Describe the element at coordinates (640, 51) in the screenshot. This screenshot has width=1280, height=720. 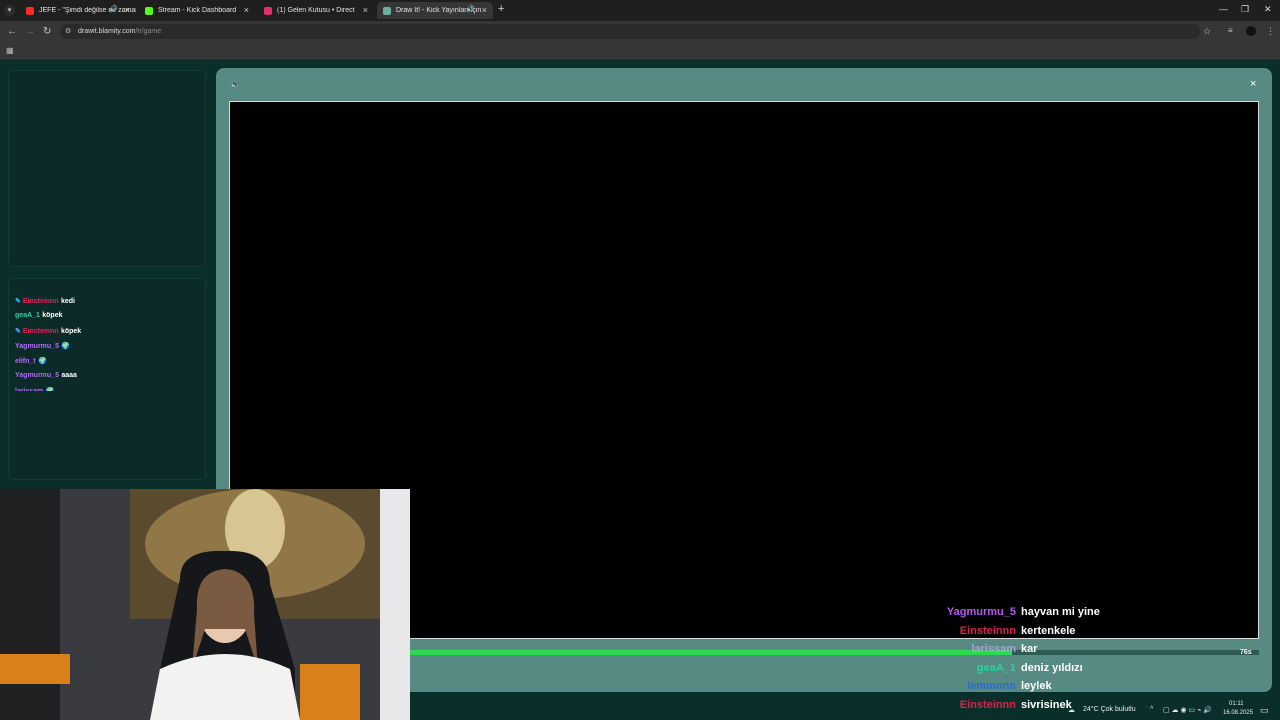
I see `bookmarks-bar: ▦` at that location.